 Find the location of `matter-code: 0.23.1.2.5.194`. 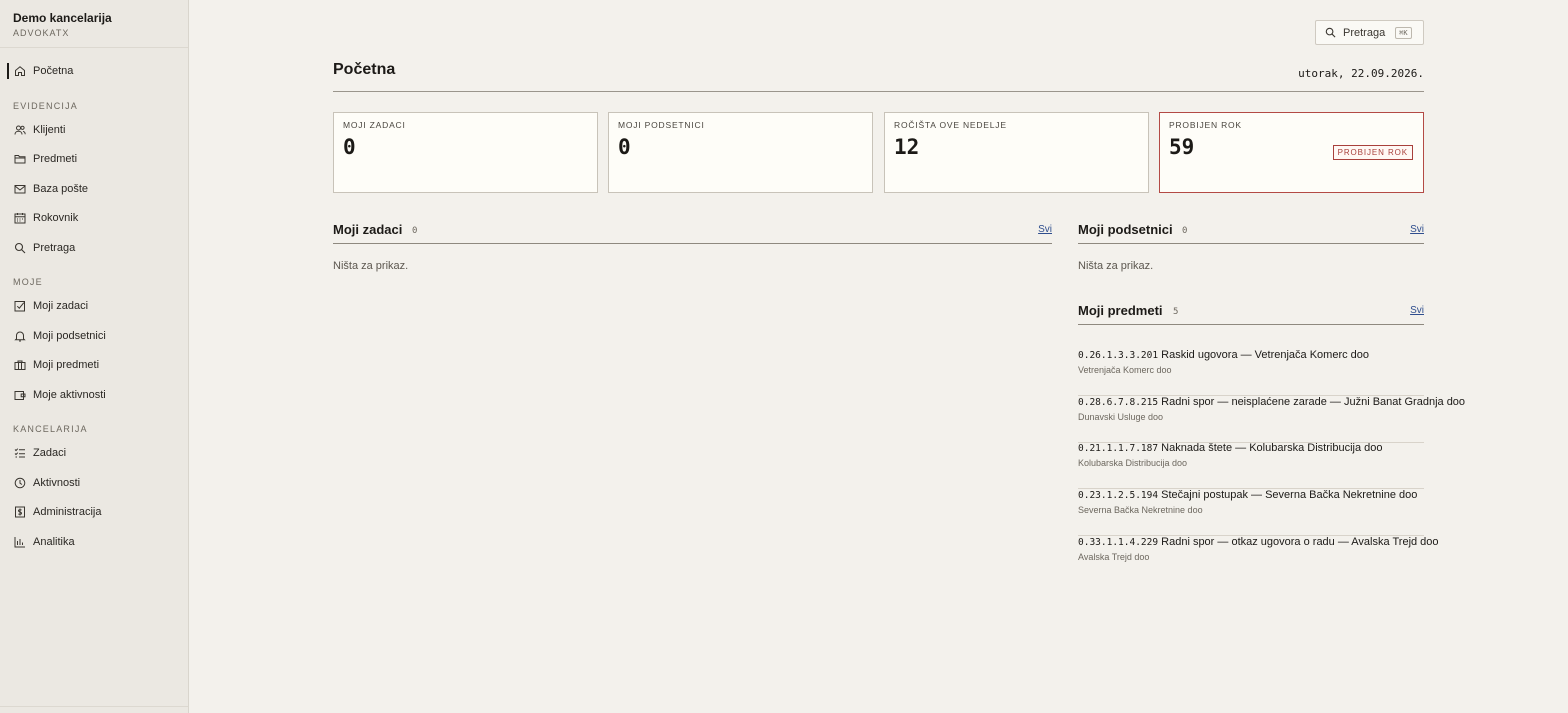

matter-code: 0.23.1.2.5.194 is located at coordinates (1118, 495).